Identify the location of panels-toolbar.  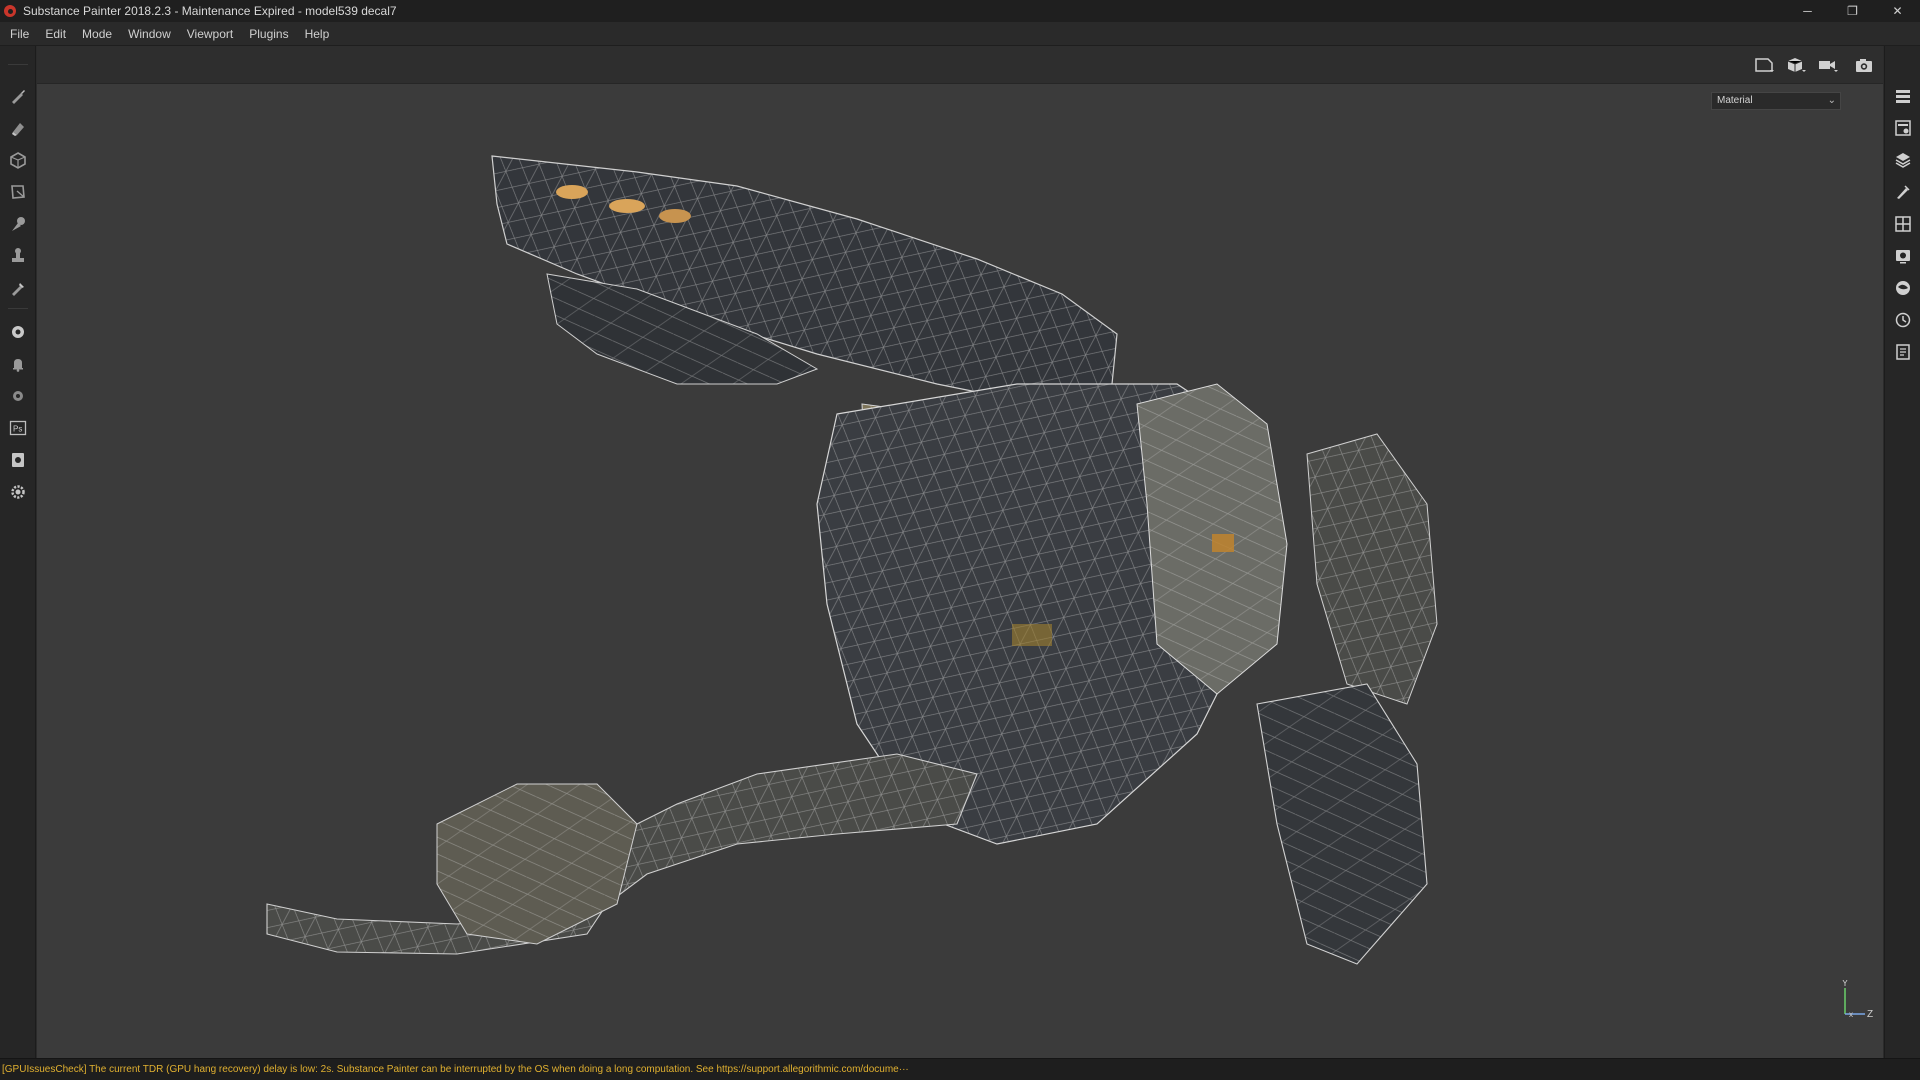
(1902, 552).